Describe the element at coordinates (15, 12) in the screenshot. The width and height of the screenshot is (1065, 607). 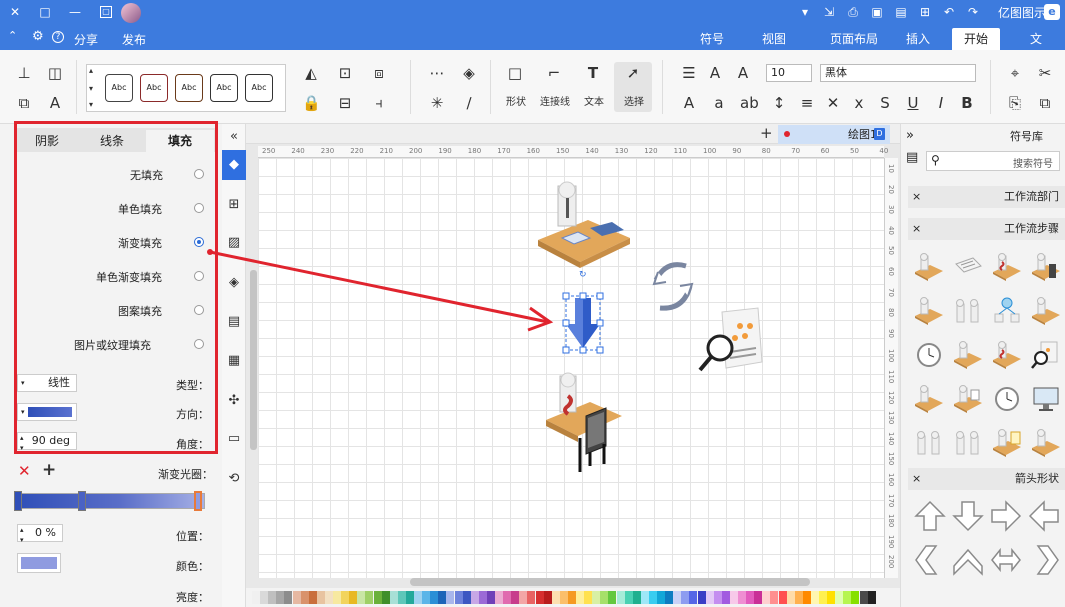
I see `close-icon: ✕` at that location.